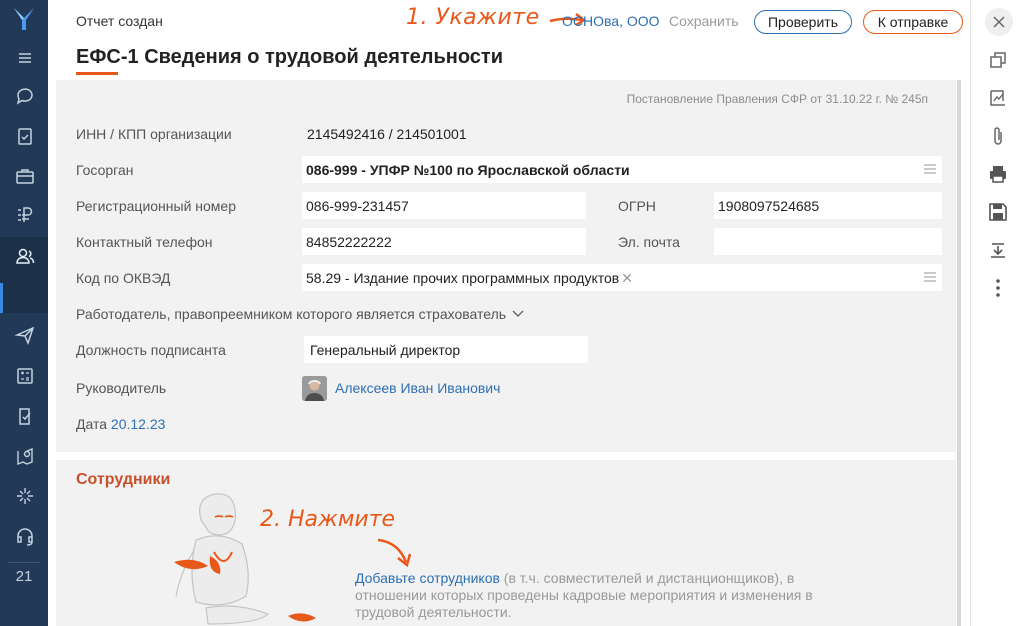 This screenshot has width=1024, height=626. Describe the element at coordinates (25, 96) in the screenshot. I see `chat-icon` at that location.